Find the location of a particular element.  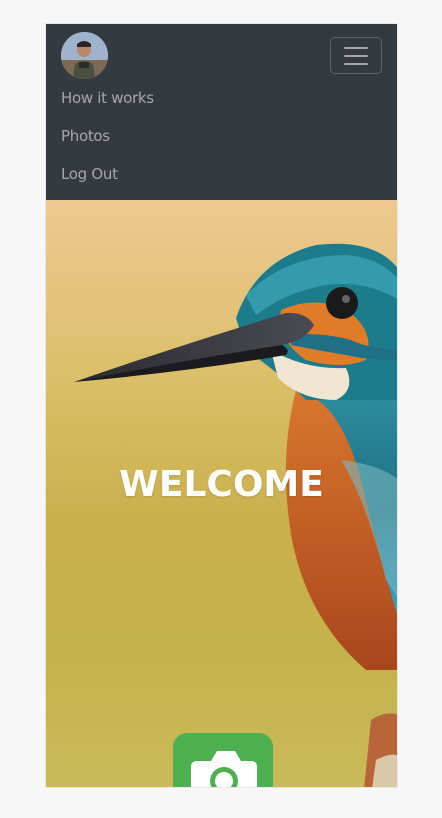

camera-icon is located at coordinates (224, 769).